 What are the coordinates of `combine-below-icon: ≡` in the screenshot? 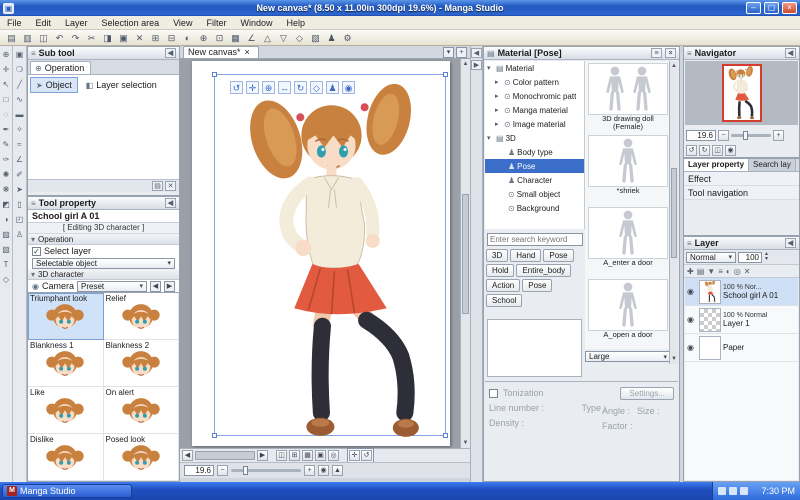 It's located at (720, 271).